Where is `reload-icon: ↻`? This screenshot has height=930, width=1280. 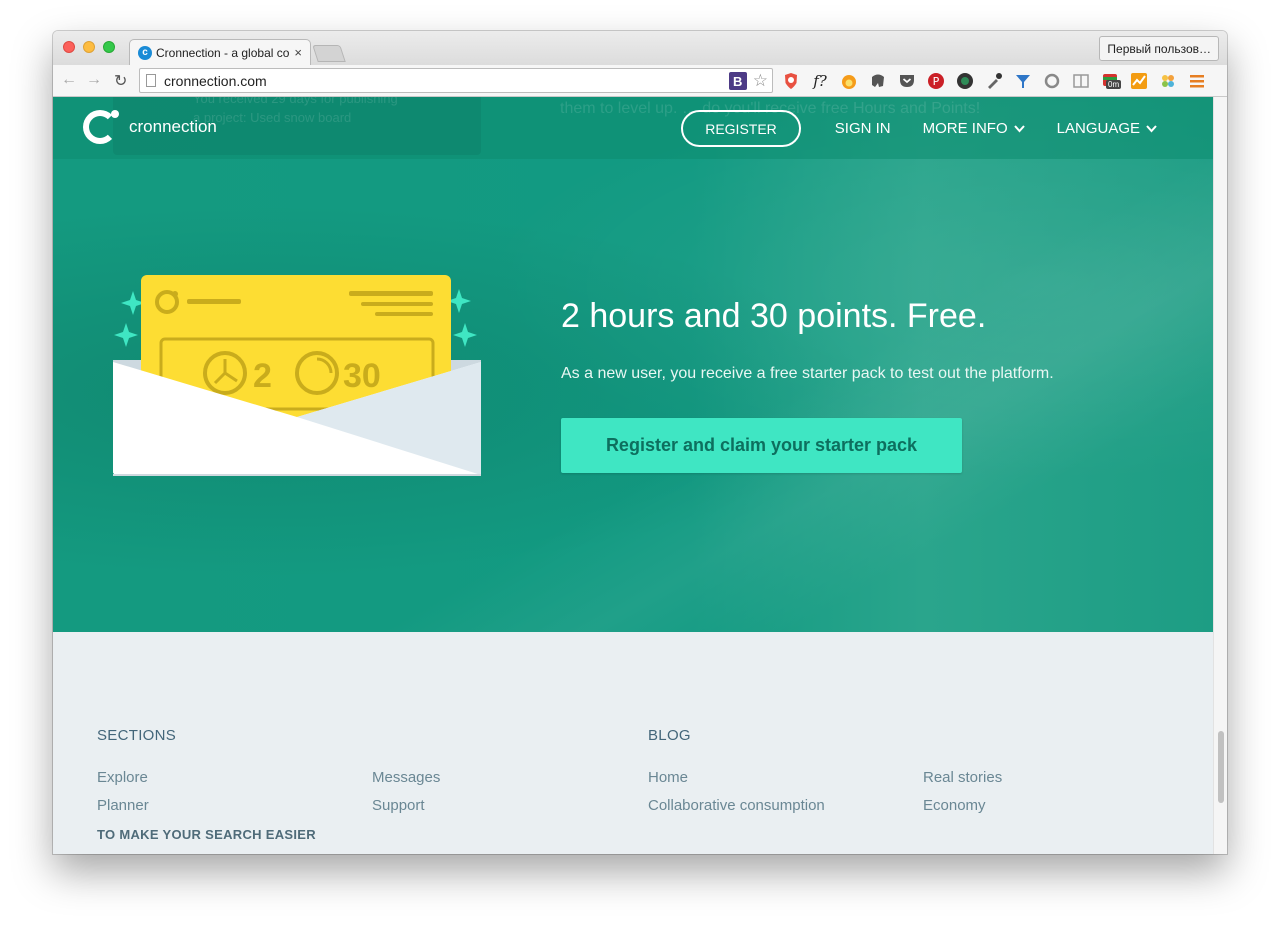 reload-icon: ↻ is located at coordinates (120, 81).